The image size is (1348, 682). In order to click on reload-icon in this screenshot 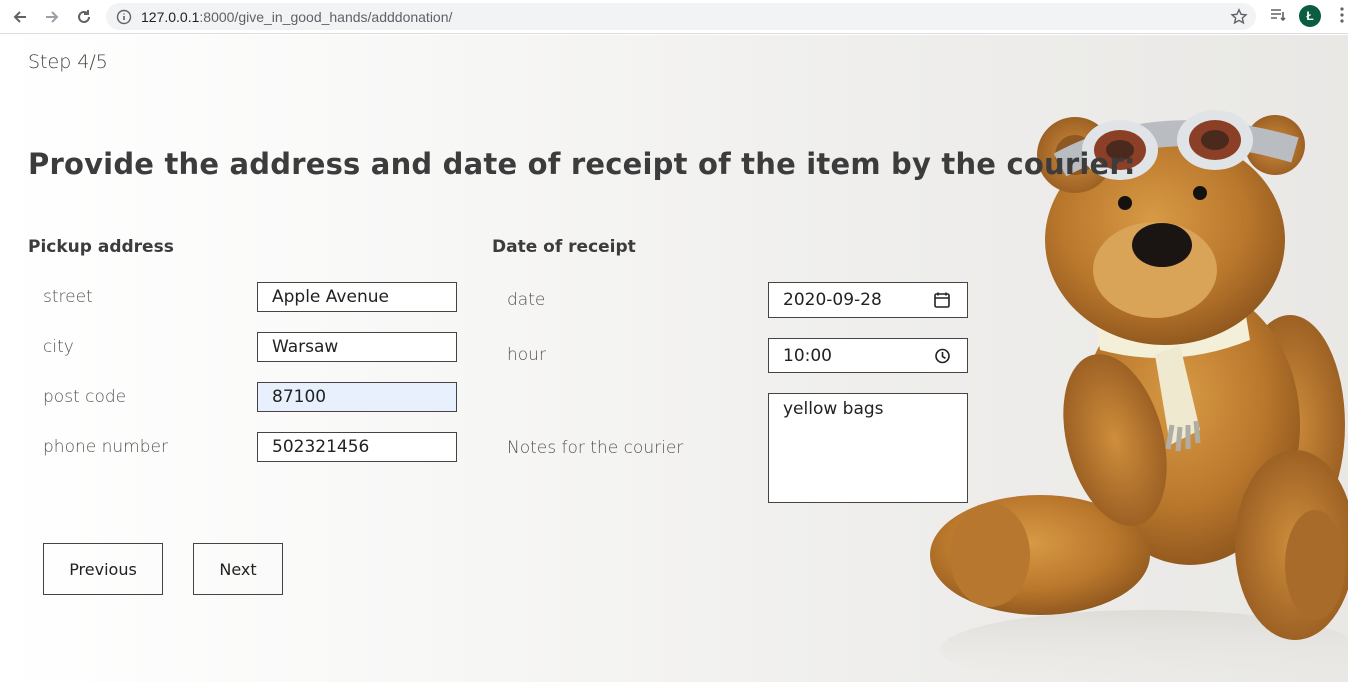, I will do `click(84, 17)`.